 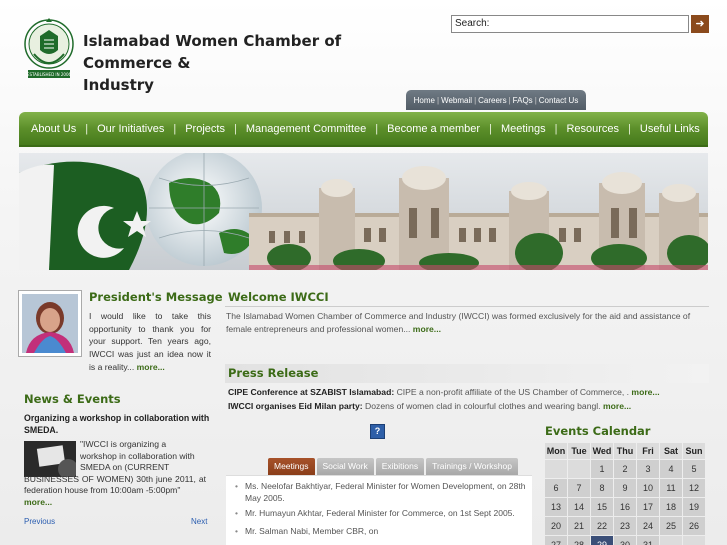 What do you see at coordinates (199, 521) in the screenshot?
I see `news-next-link: Next` at bounding box center [199, 521].